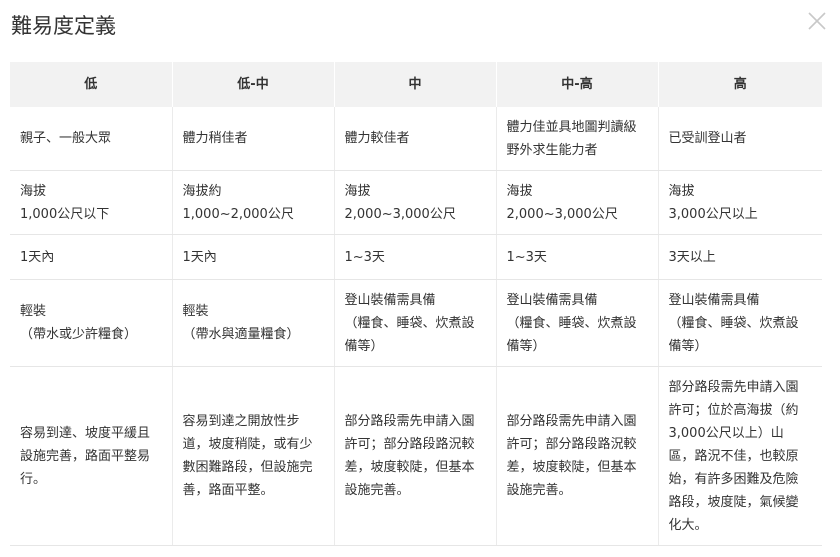  Describe the element at coordinates (253, 323) in the screenshot. I see `table-cell: 輕裝 （帶水與適量糧食）` at that location.